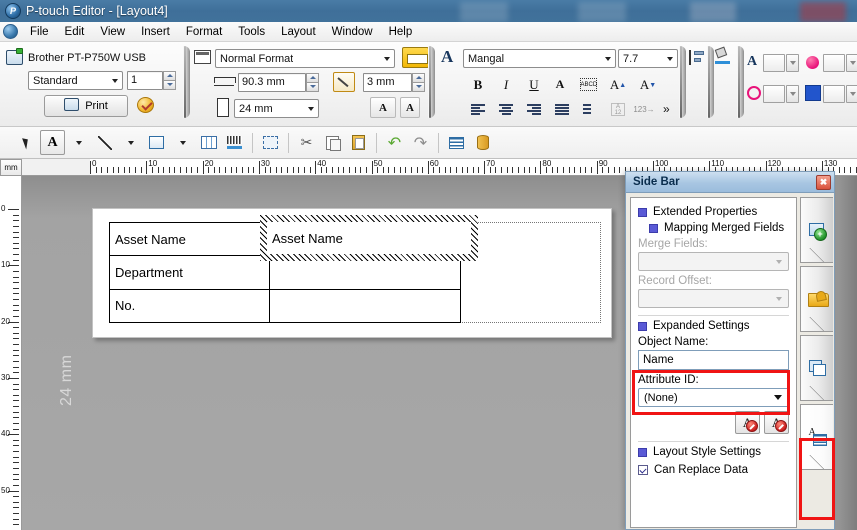 Image resolution: width=857 pixels, height=530 pixels. Describe the element at coordinates (10, 31) in the screenshot. I see `document-control-icon` at that location.